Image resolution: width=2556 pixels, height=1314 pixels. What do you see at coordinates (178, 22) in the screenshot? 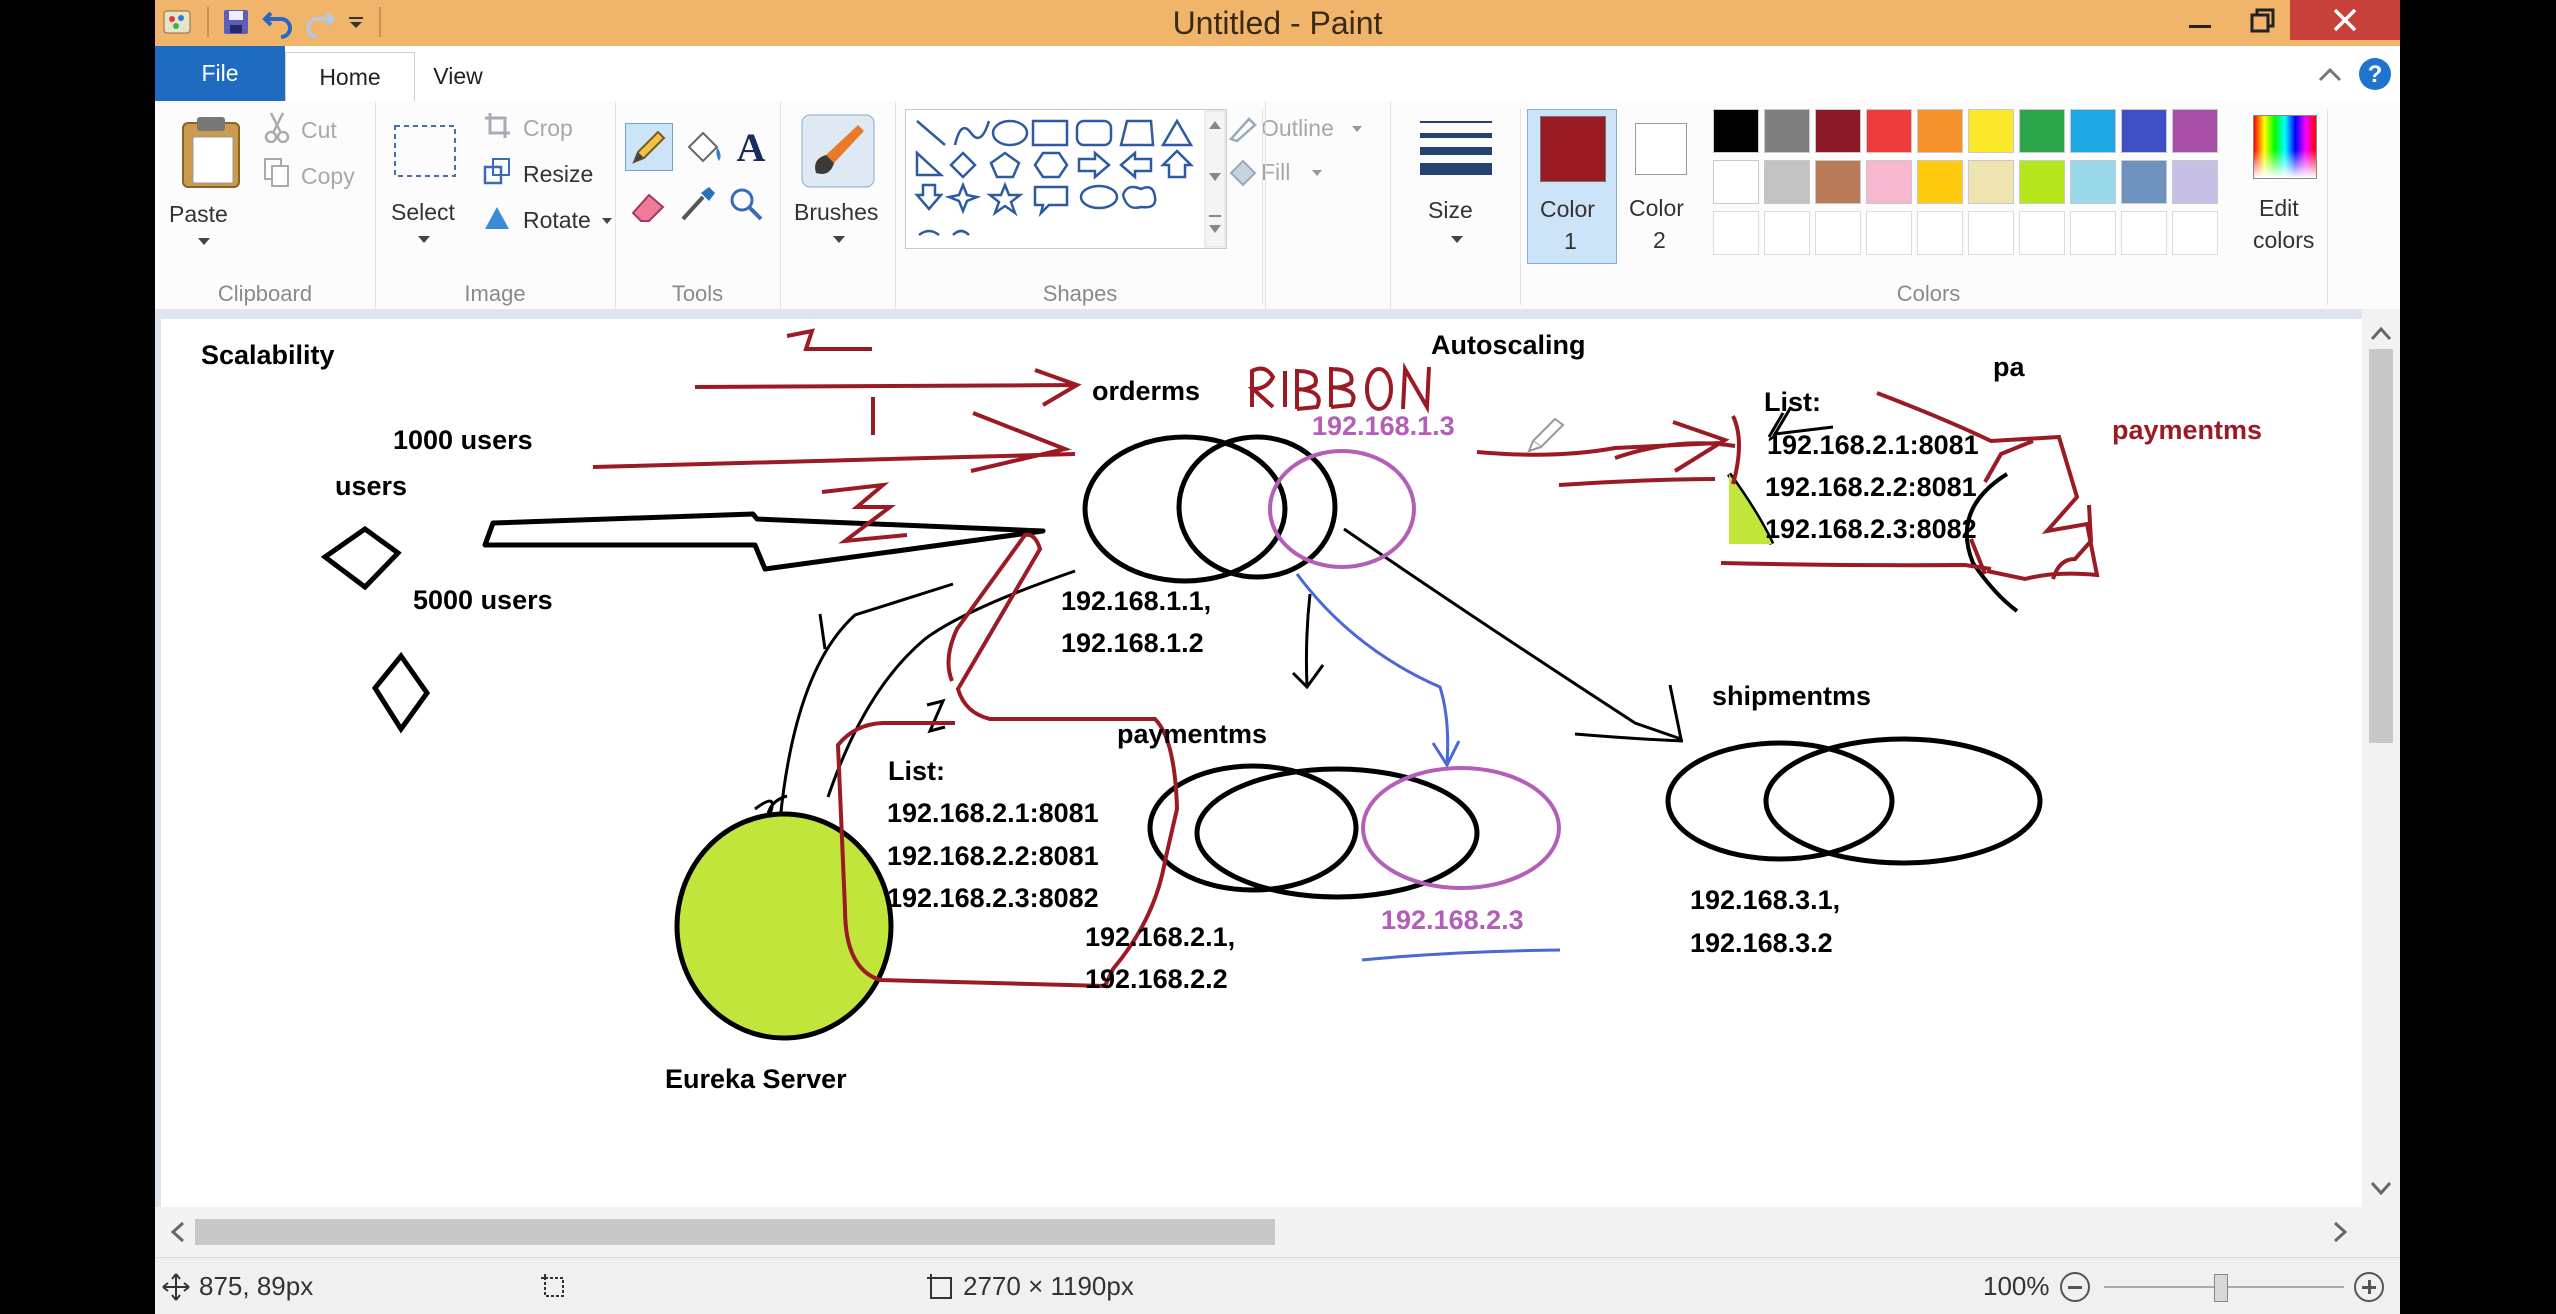
I see `paint-app-icon` at bounding box center [178, 22].